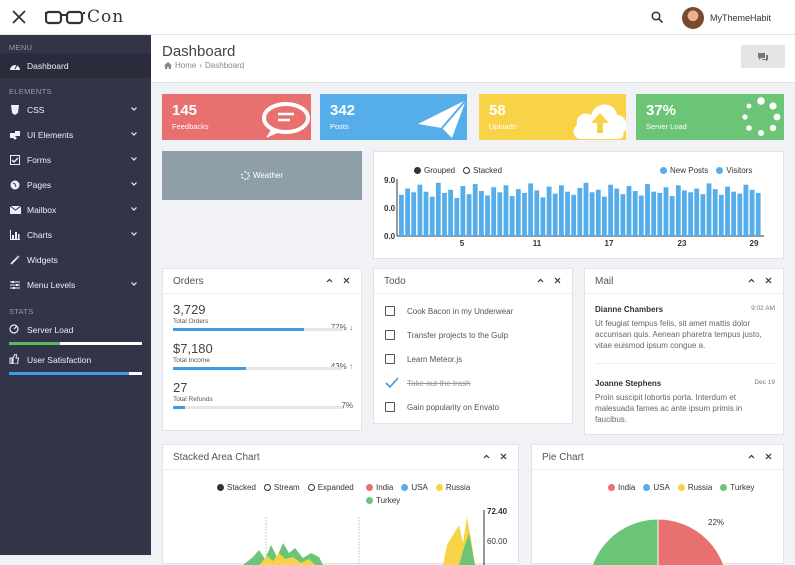 This screenshot has width=795, height=565. I want to click on todo-item: Learn Meteor.js, so click(423, 359).